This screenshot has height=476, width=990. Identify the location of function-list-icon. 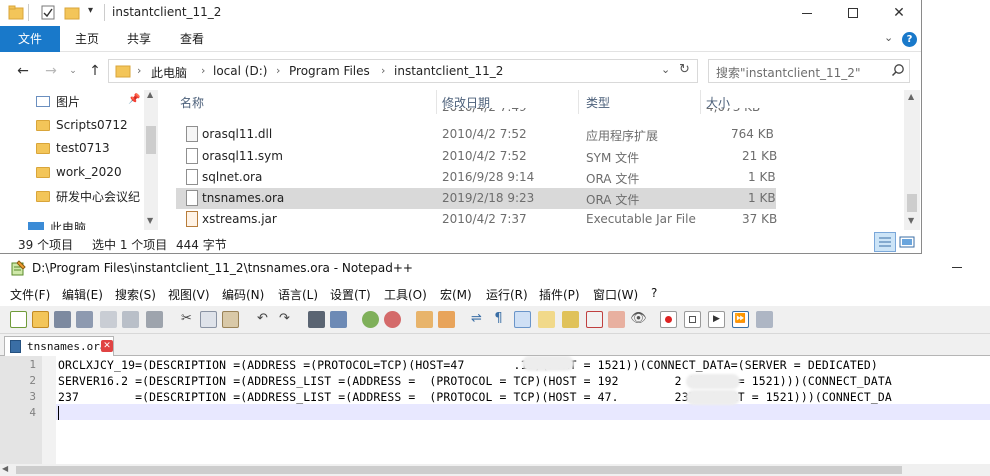
(594, 319).